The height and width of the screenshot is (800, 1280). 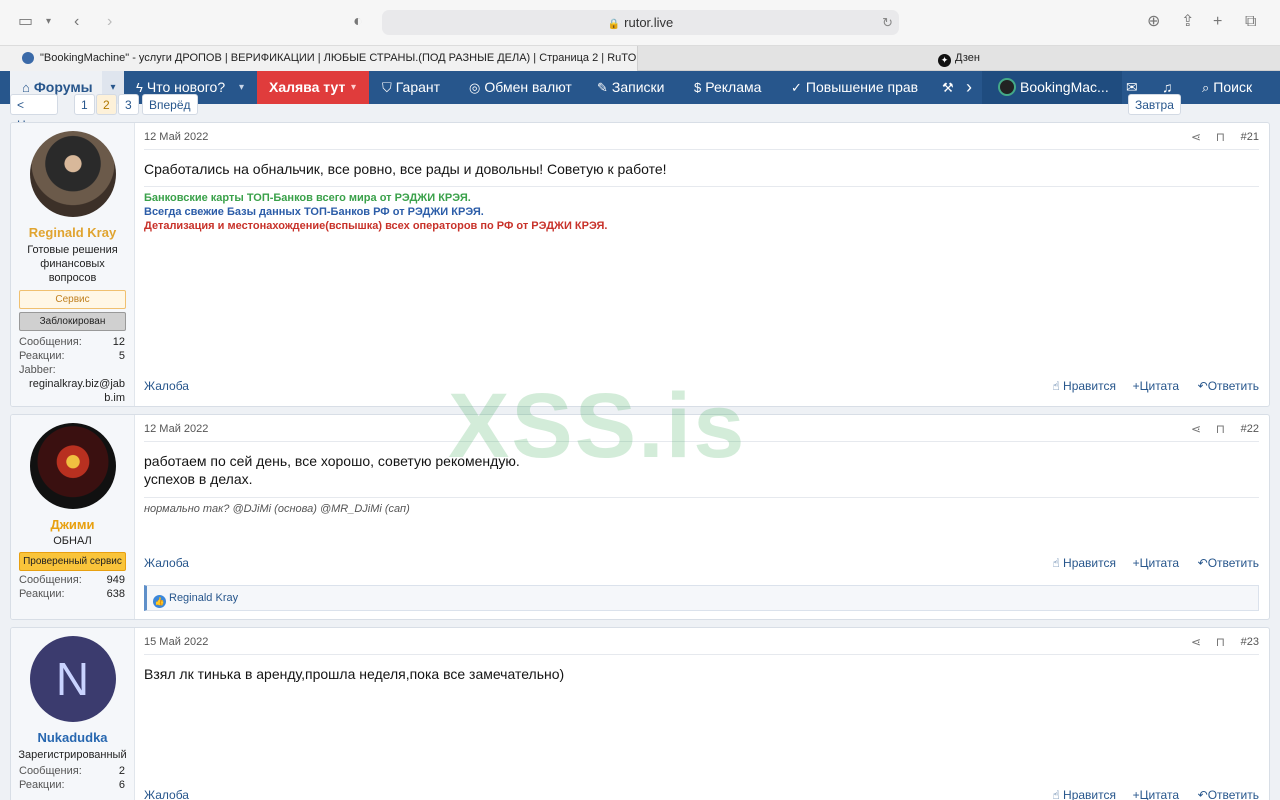 I want to click on nav-tools: ⚒, so click(x=950, y=87).